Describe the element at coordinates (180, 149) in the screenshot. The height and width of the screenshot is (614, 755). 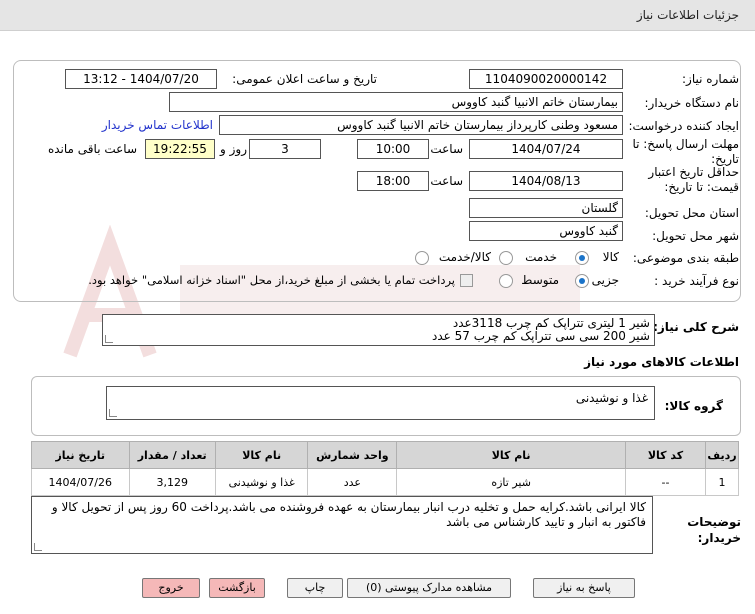
I see `remaining-time-field: 19:22:55` at that location.